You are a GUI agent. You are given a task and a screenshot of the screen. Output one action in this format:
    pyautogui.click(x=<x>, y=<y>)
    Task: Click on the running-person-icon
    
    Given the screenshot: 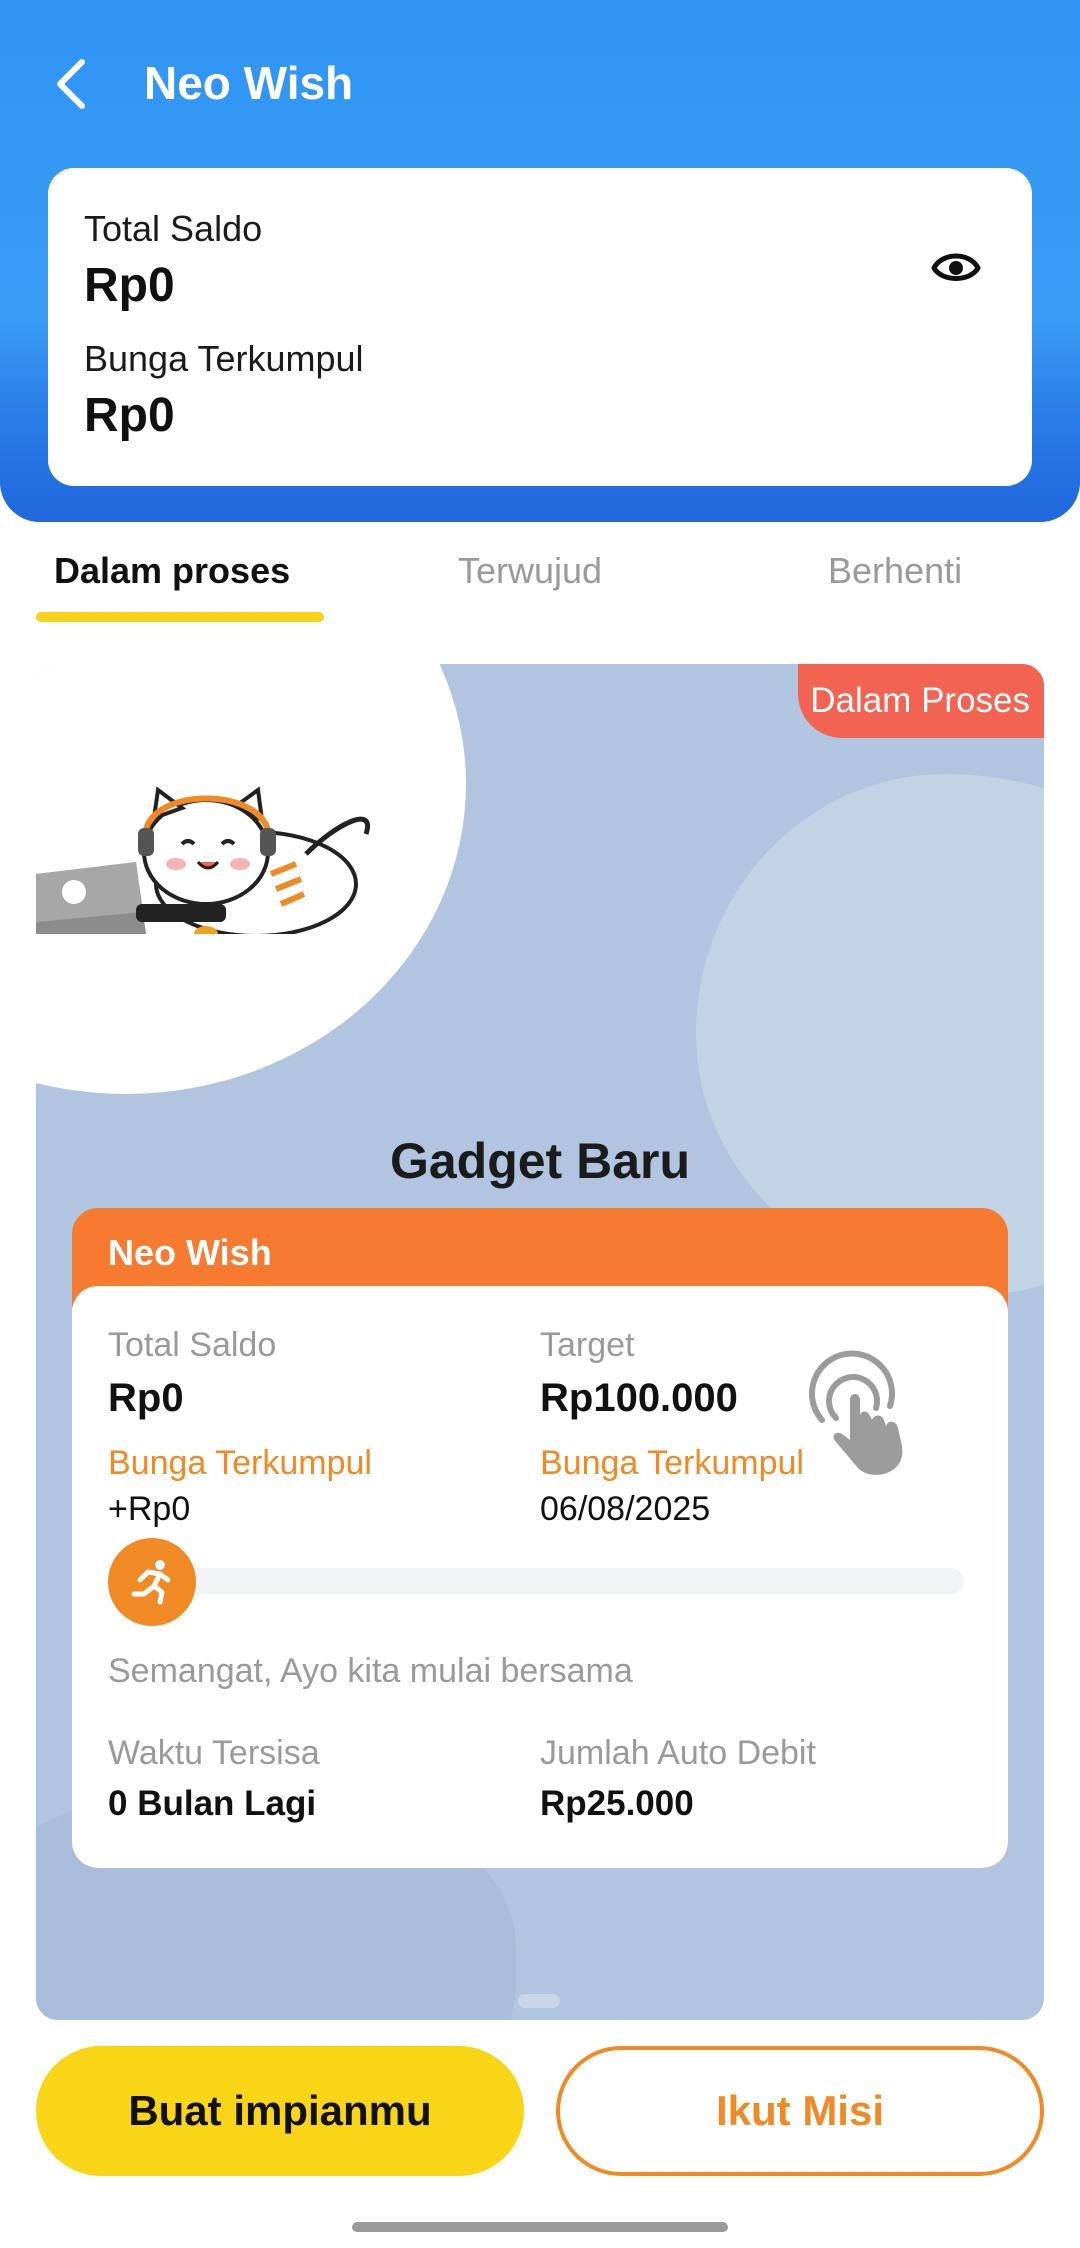 What is the action you would take?
    pyautogui.click(x=151, y=1582)
    